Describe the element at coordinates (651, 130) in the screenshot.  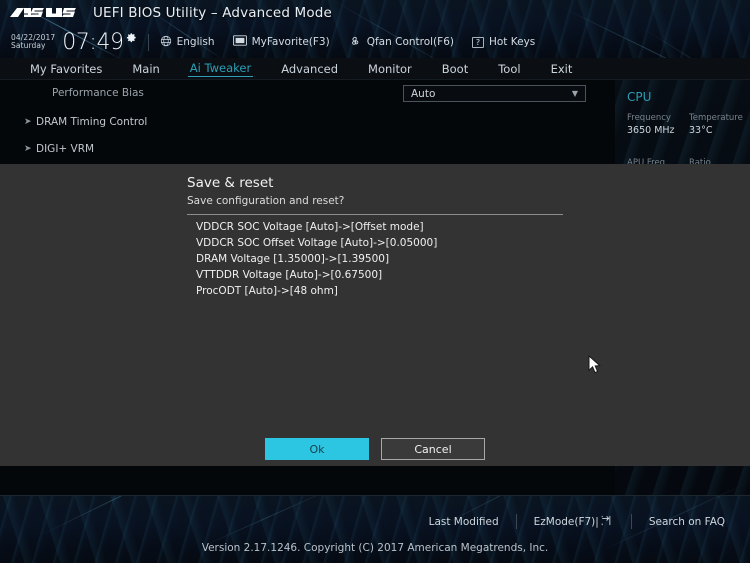
I see `hwmon-value-frequency: 3650 MHz` at that location.